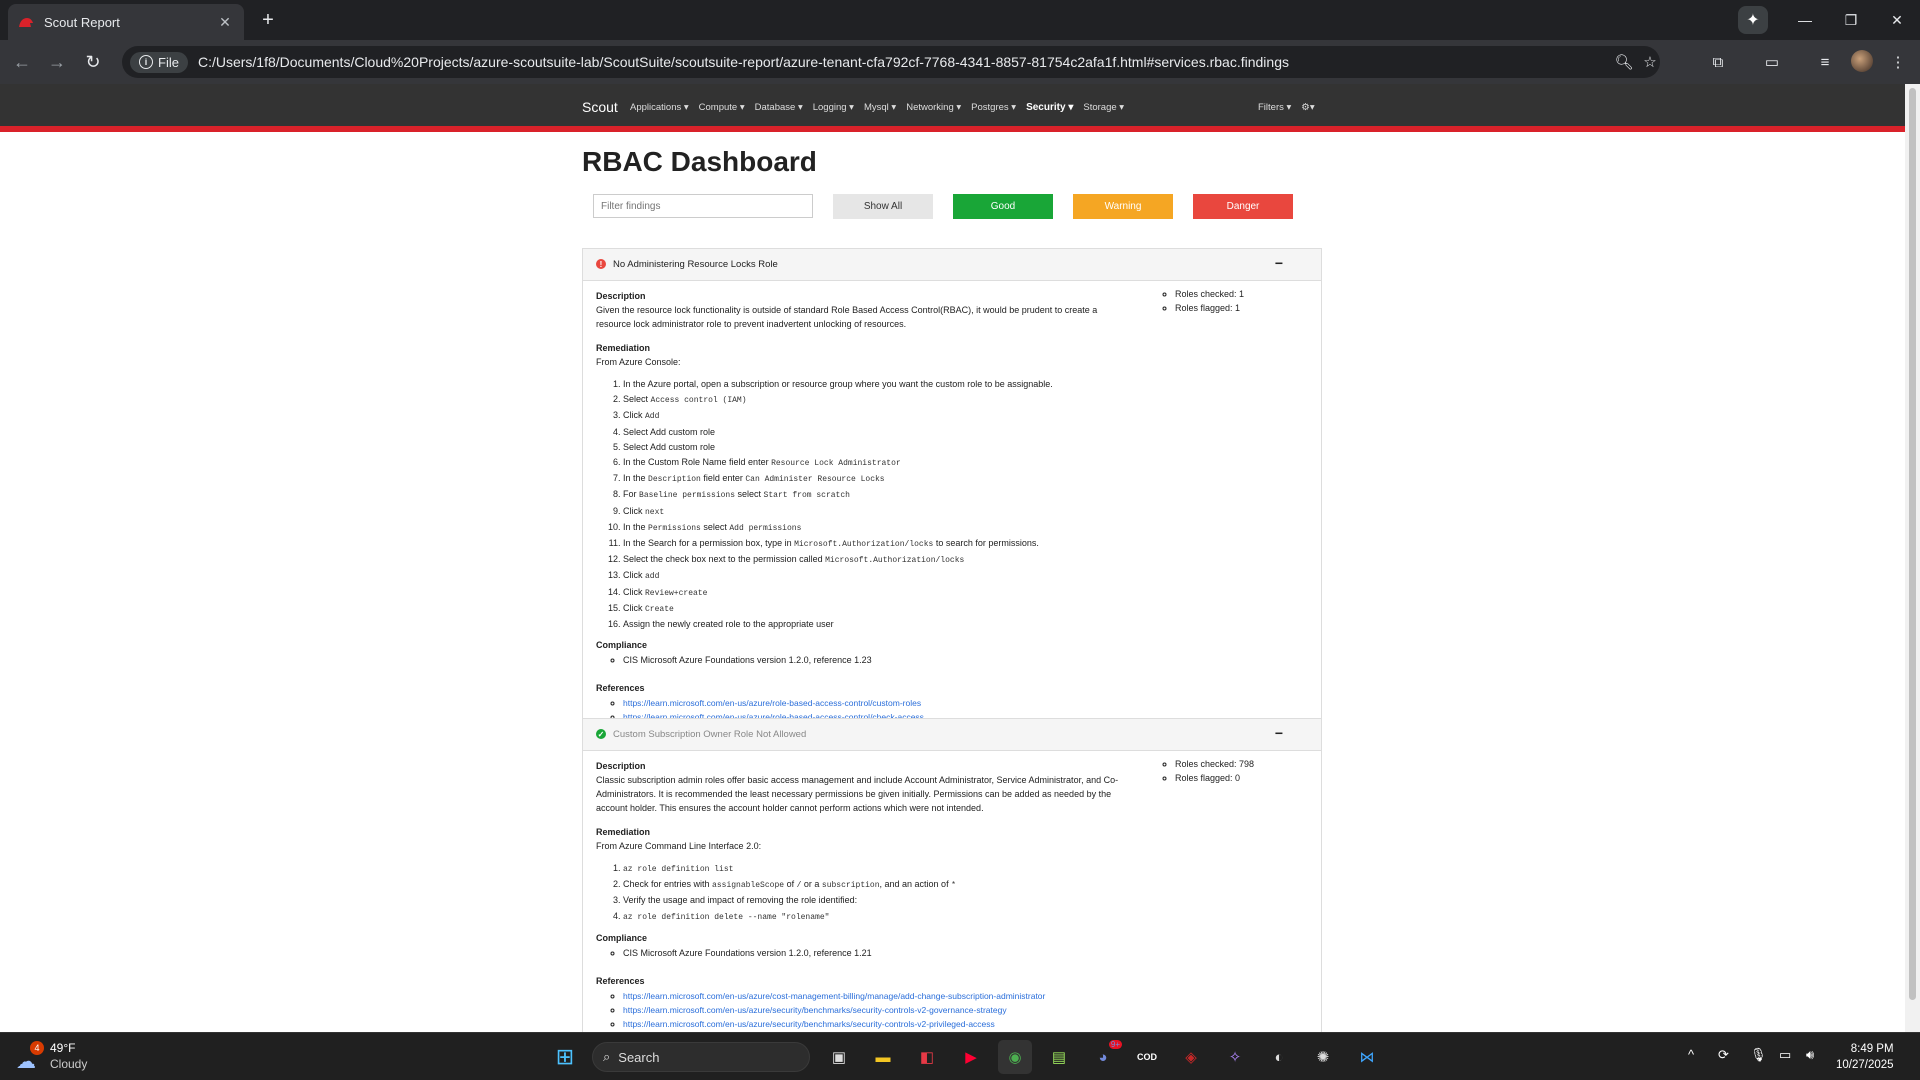 This screenshot has width=1920, height=1080. I want to click on bookmark-star-icon: ☆, so click(1650, 62).